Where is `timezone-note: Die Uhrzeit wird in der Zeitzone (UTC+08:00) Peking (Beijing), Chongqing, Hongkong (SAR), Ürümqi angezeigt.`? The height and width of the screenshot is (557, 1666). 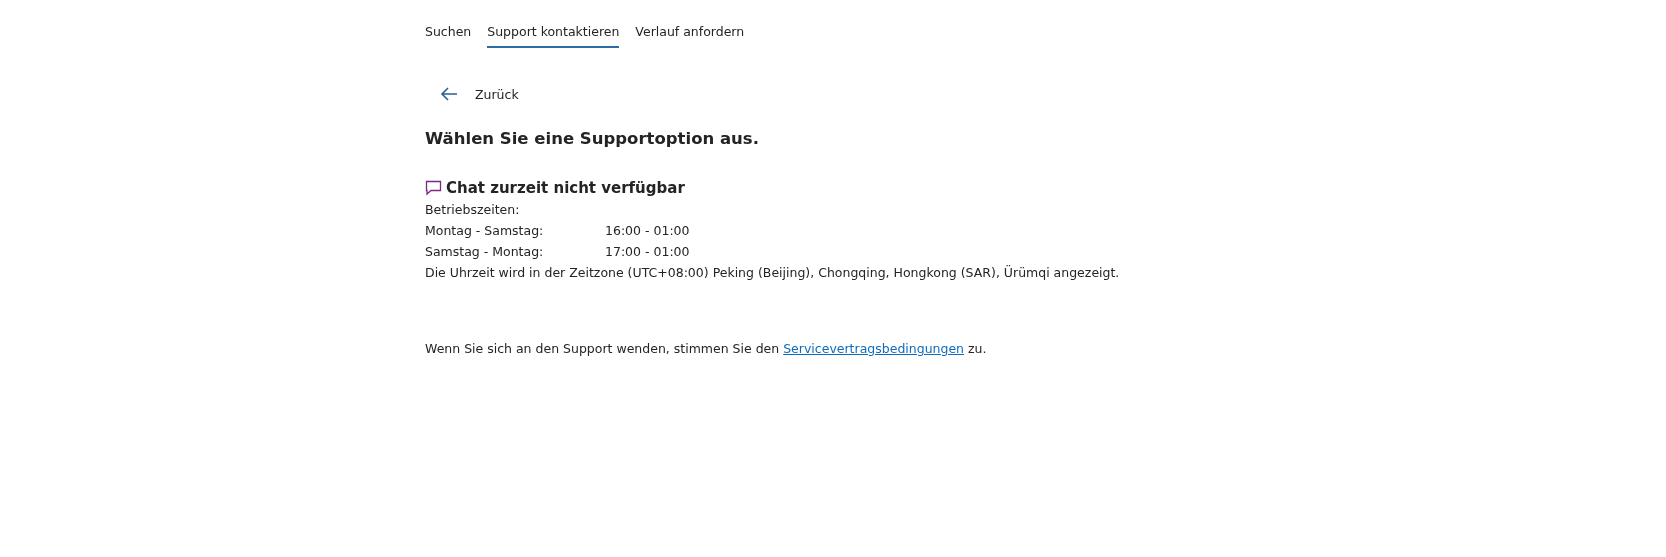
timezone-note: Die Uhrzeit wird in der Zeitzone (UTC+08:00) Peking (Beijing), Chongqing, Hongkong (SAR), Ürümqi angezeigt. is located at coordinates (773, 272).